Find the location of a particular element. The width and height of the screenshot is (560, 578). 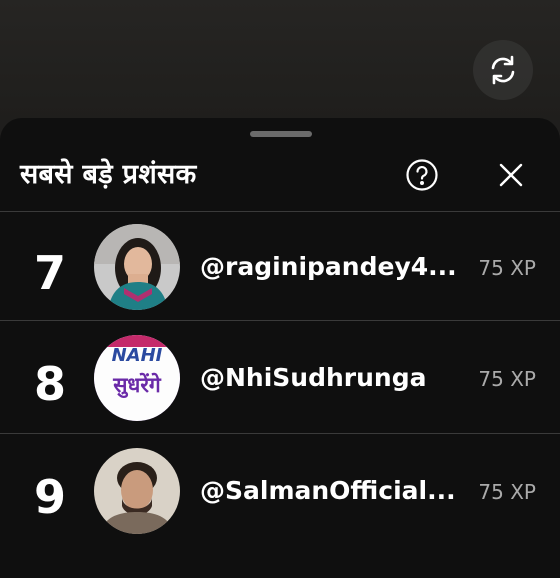

rank-number: 9 is located at coordinates (49, 497).